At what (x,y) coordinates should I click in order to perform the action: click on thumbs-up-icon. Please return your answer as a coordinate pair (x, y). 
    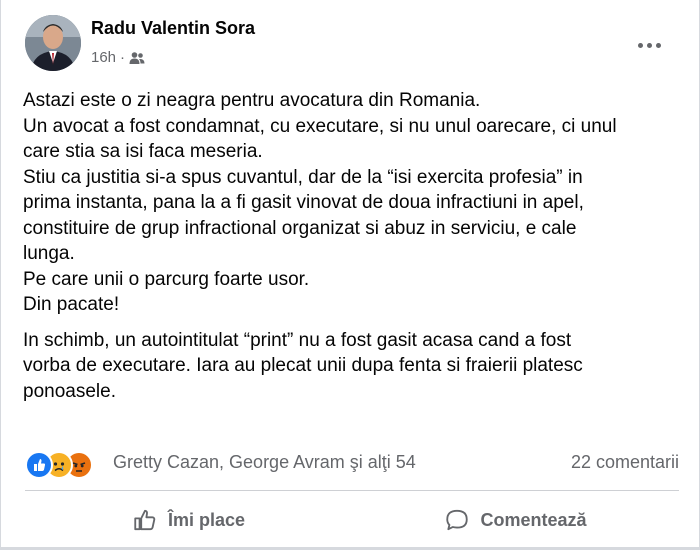
    Looking at the image, I should click on (145, 520).